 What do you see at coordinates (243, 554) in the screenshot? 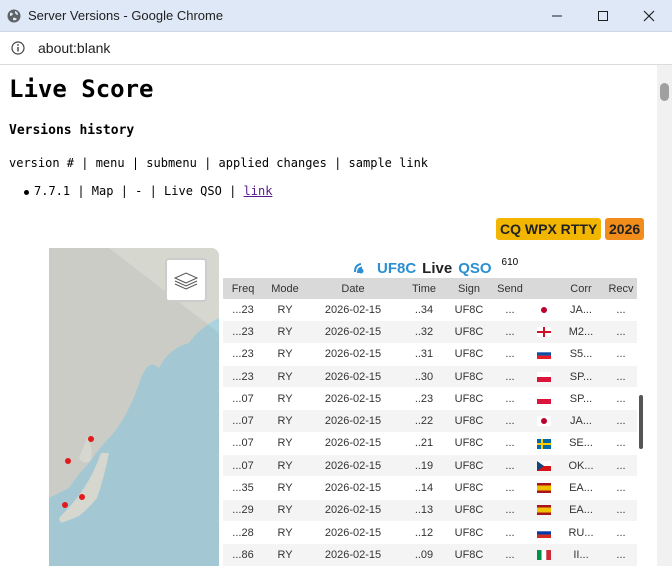
I see `cell-freq: ...86` at bounding box center [243, 554].